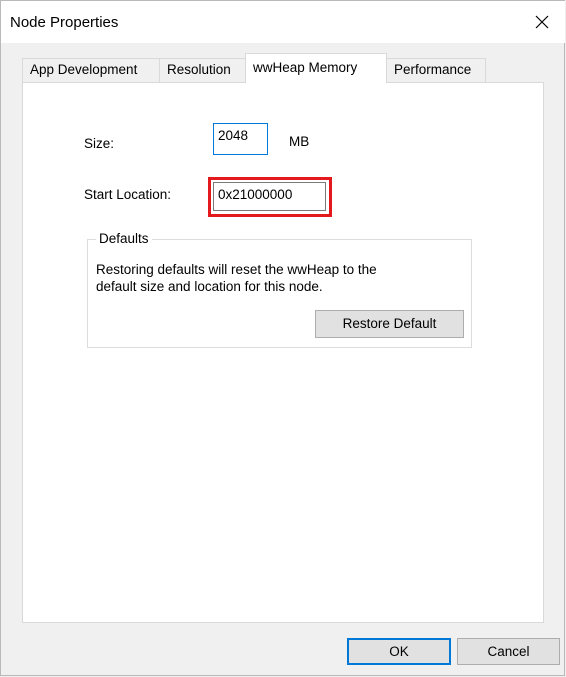 This screenshot has width=566, height=677. What do you see at coordinates (433, 69) in the screenshot?
I see `tab-label: Performance` at bounding box center [433, 69].